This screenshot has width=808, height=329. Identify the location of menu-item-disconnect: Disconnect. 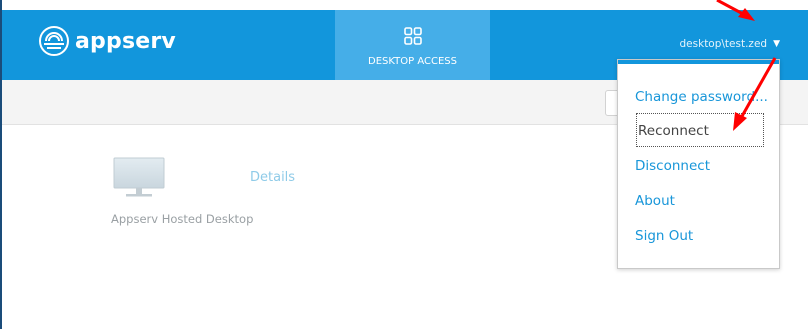
(672, 166).